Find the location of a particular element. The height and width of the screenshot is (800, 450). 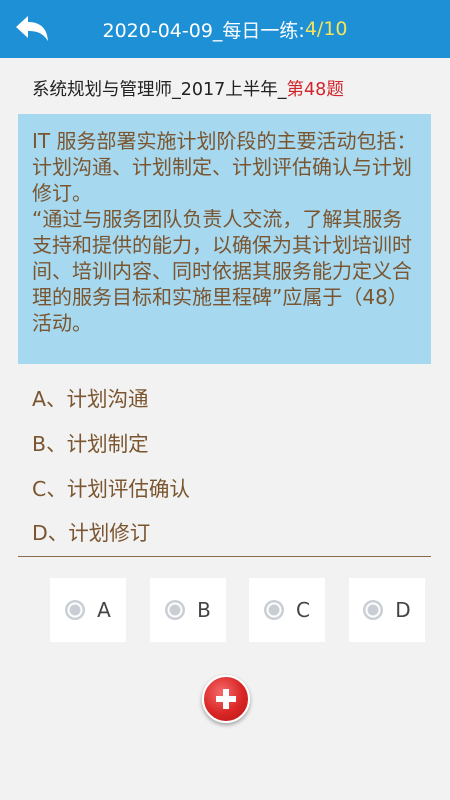

question-number: 第48题 is located at coordinates (315, 90).